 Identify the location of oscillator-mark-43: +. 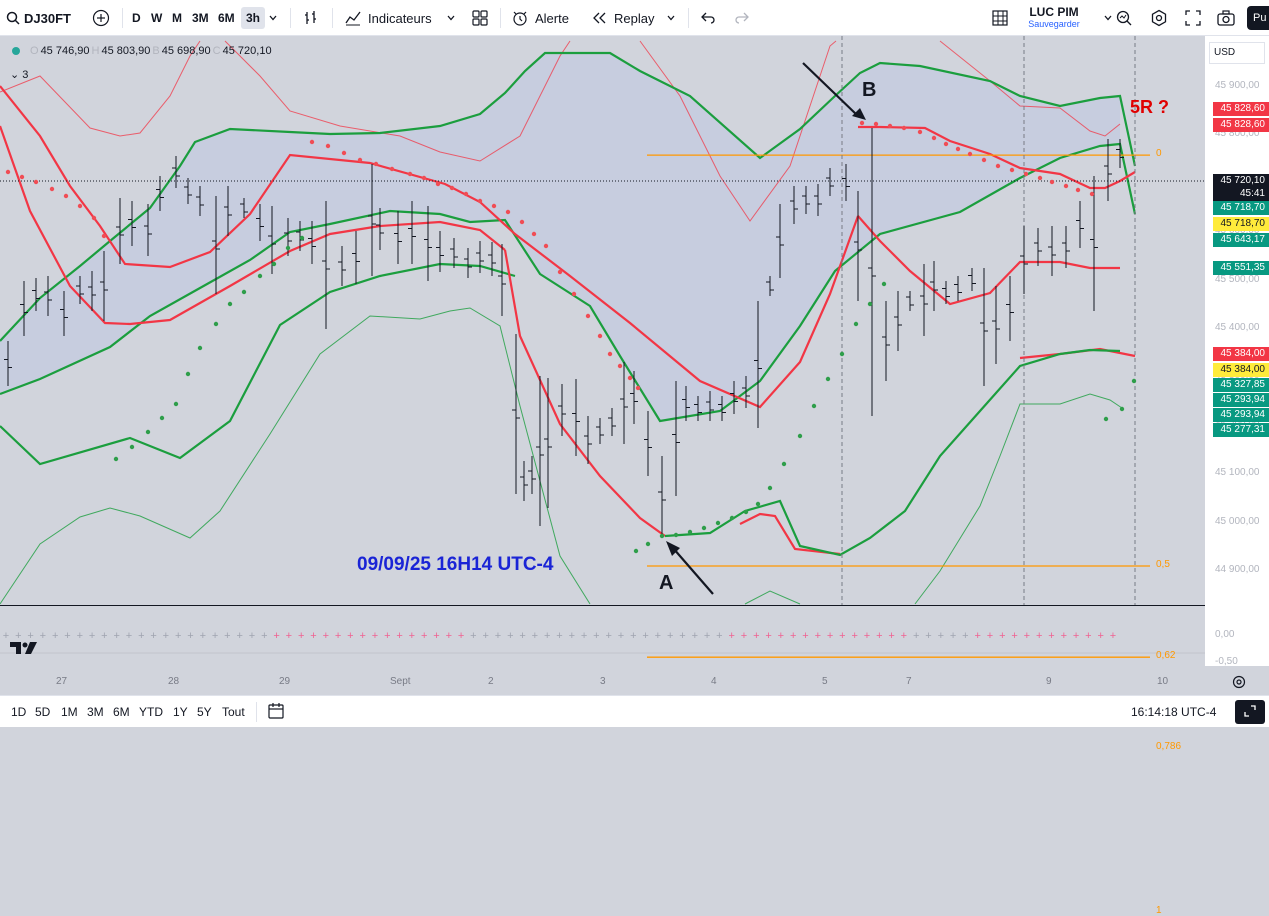
(535, 636).